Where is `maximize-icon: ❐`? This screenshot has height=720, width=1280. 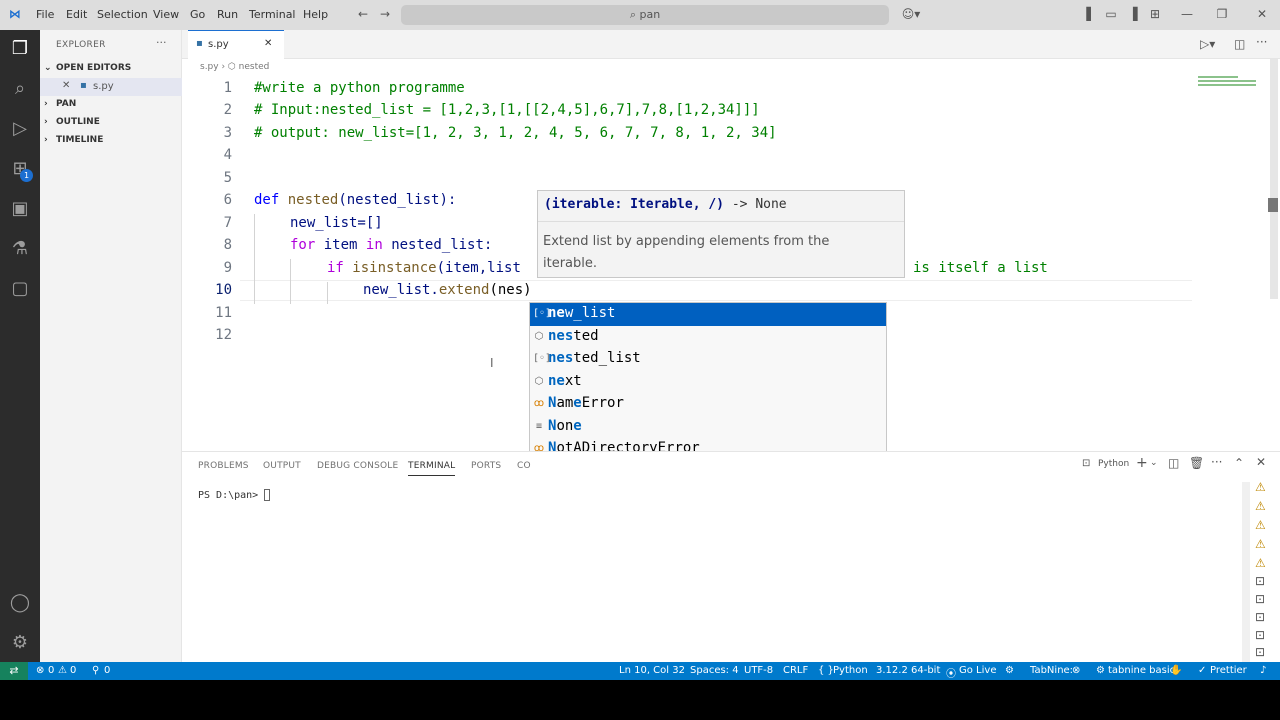
maximize-icon: ❐ is located at coordinates (1222, 14).